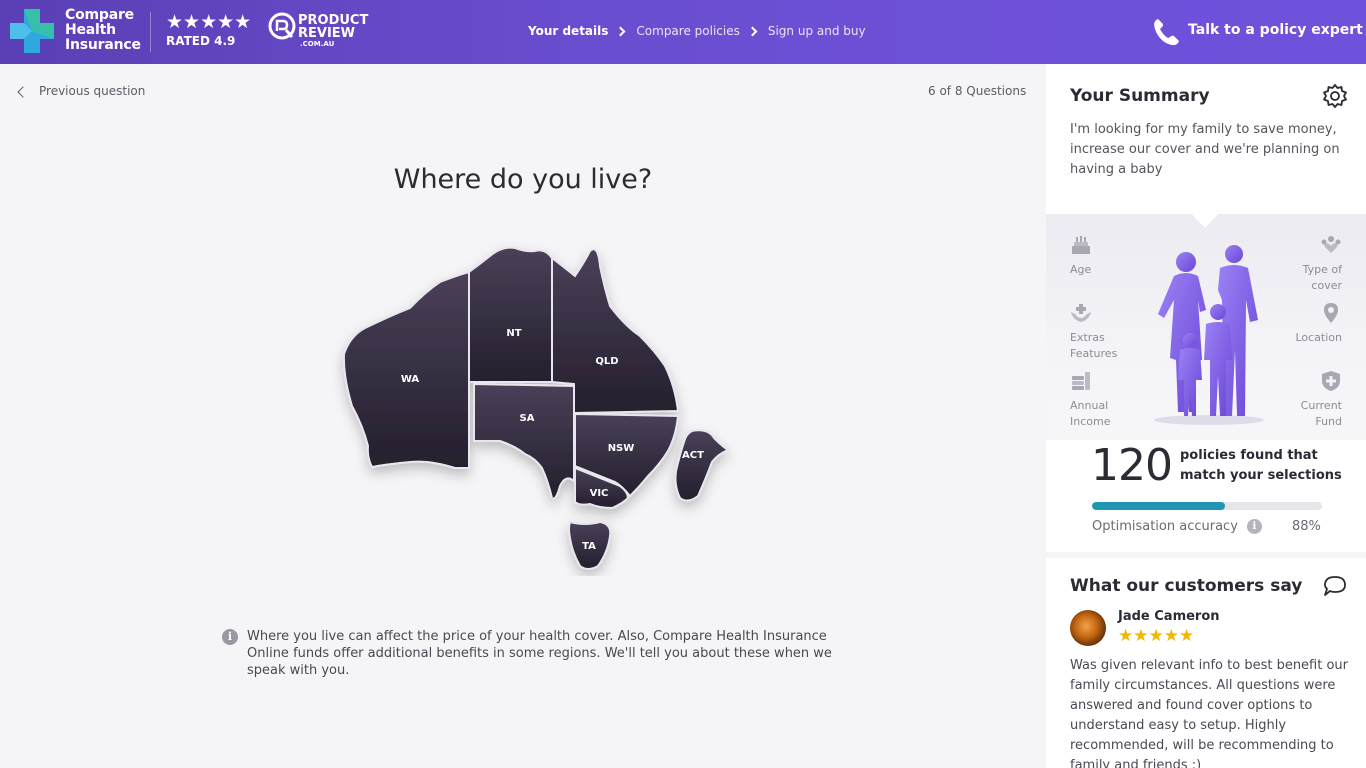 The image size is (1366, 768). Describe the element at coordinates (1087, 337) in the screenshot. I see `attr-extras-line-1: Extras` at that location.